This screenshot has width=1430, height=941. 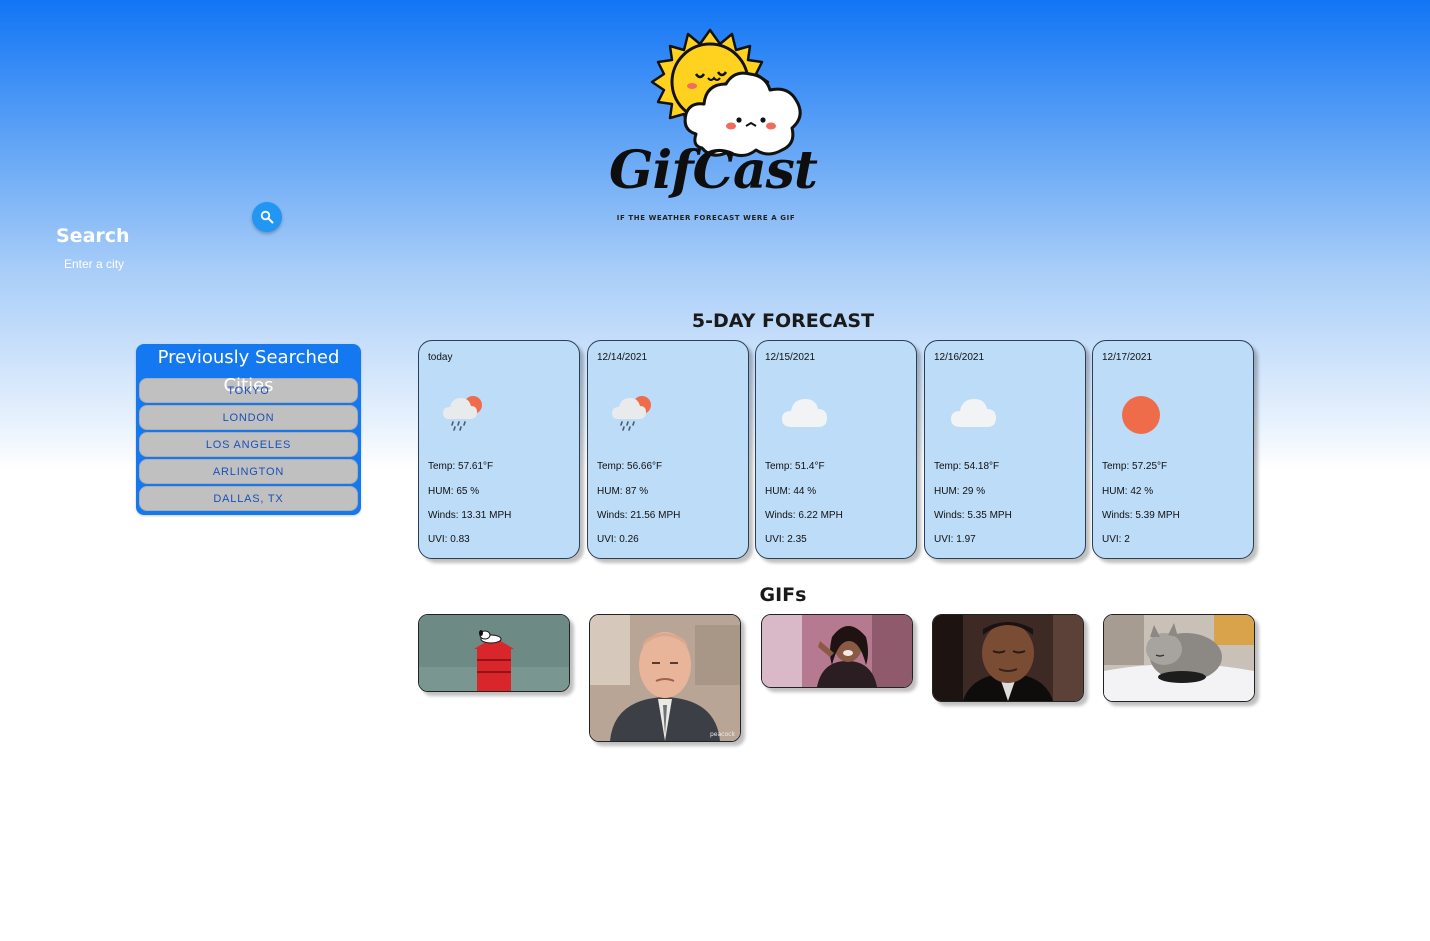 I want to click on search-button, so click(x=267, y=217).